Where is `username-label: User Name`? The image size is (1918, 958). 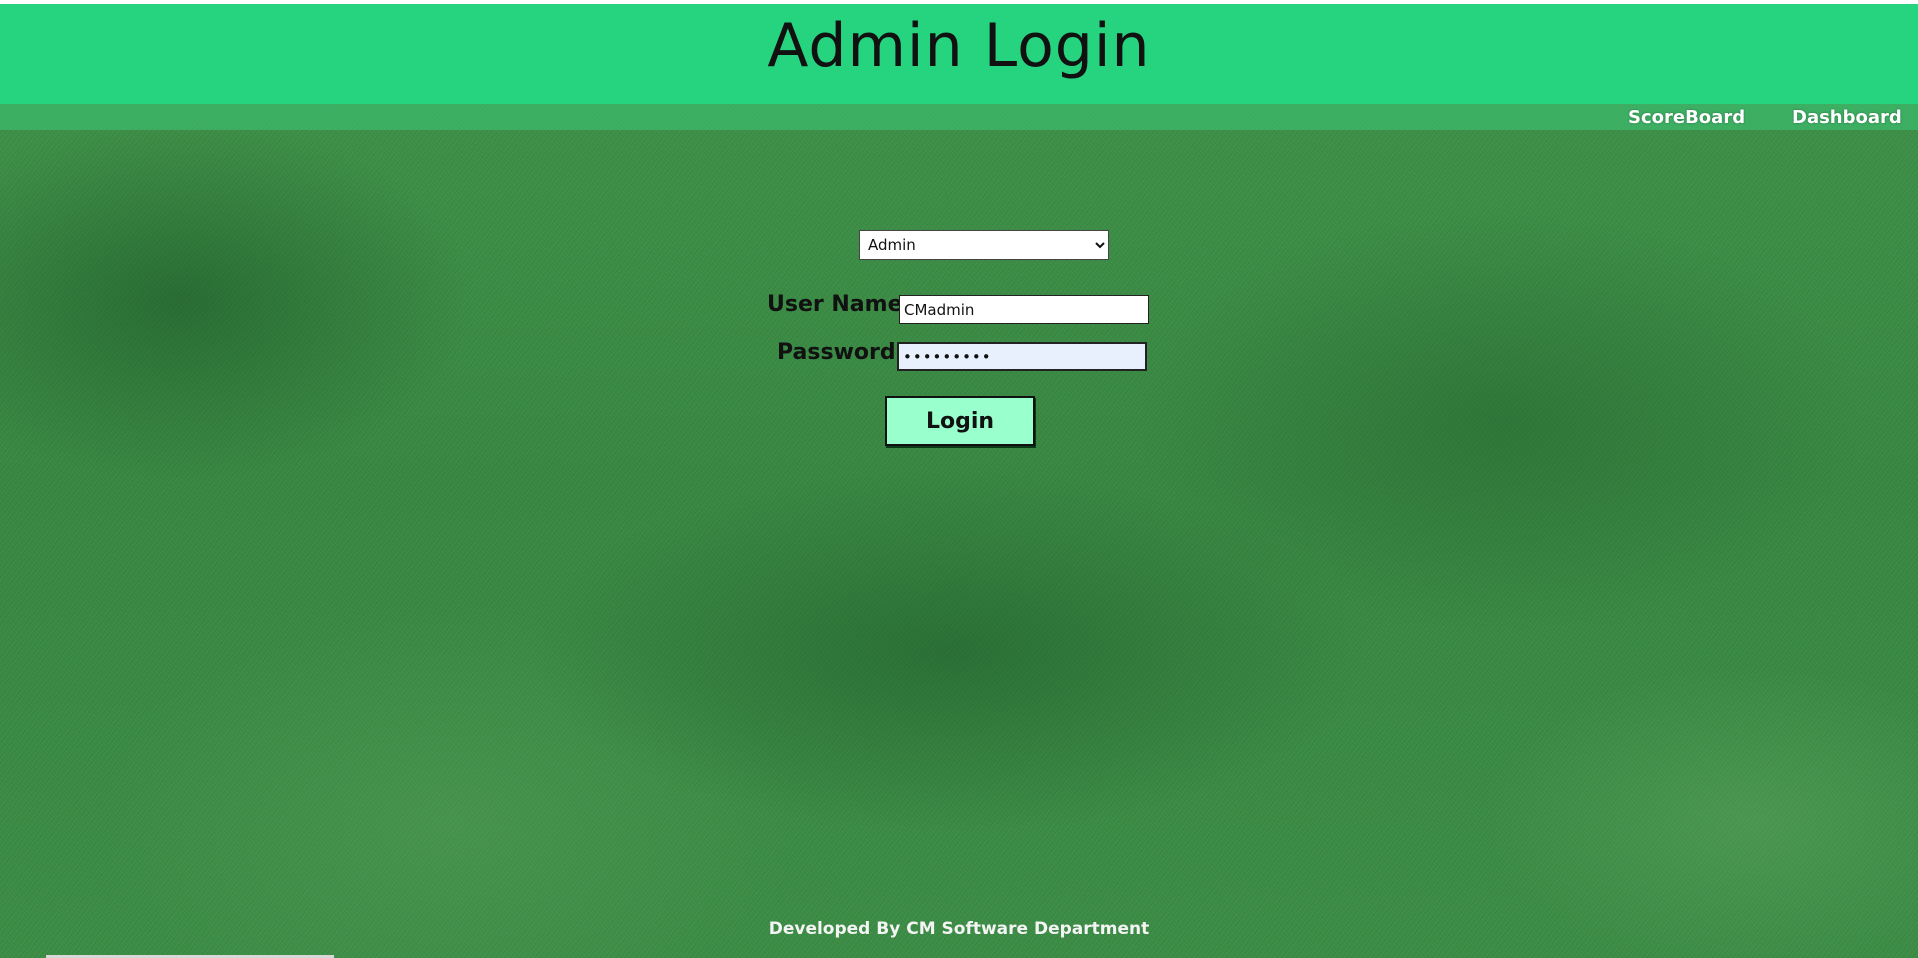
username-label: User Name is located at coordinates (835, 304).